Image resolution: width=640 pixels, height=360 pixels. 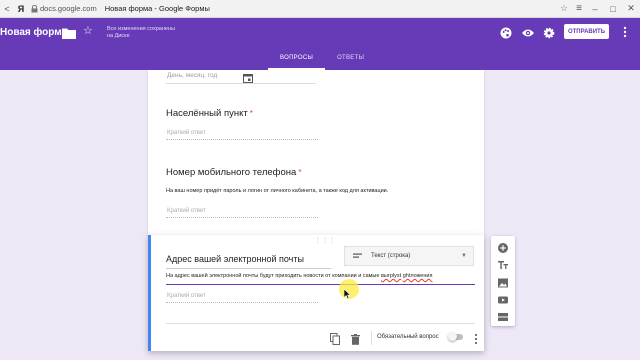 I want to click on question-type-select: Текст (строка) ▼, so click(x=409, y=256).